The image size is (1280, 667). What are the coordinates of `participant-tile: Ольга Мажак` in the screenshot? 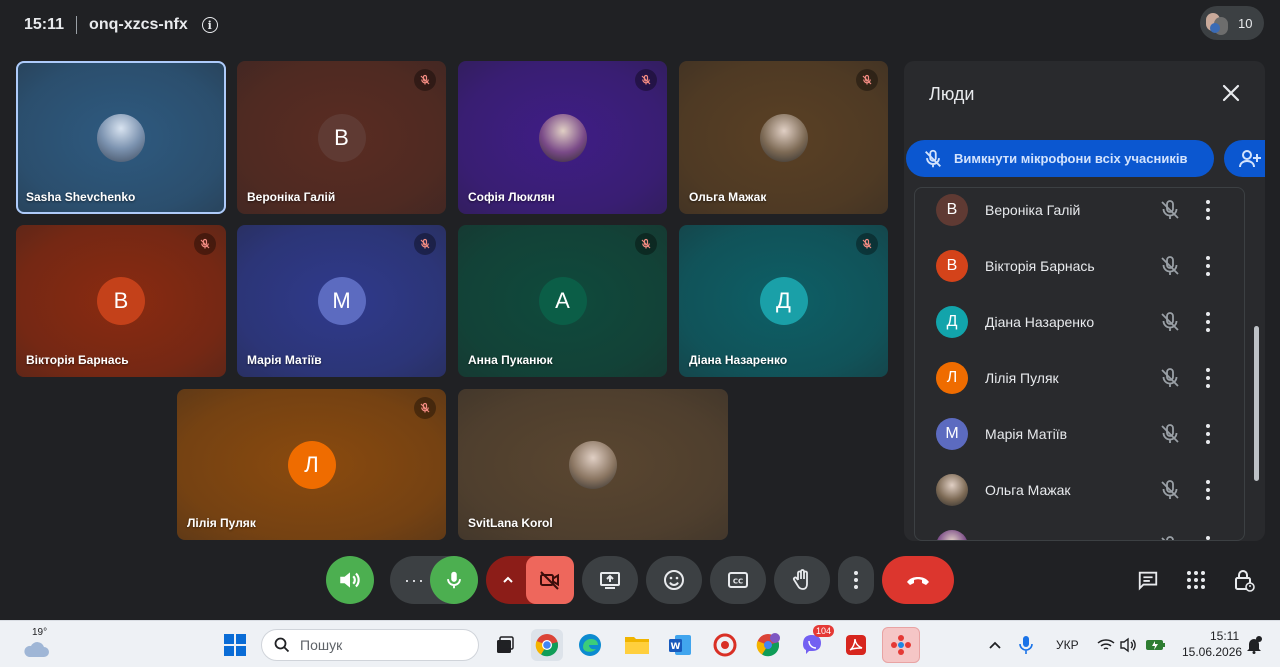 It's located at (783, 137).